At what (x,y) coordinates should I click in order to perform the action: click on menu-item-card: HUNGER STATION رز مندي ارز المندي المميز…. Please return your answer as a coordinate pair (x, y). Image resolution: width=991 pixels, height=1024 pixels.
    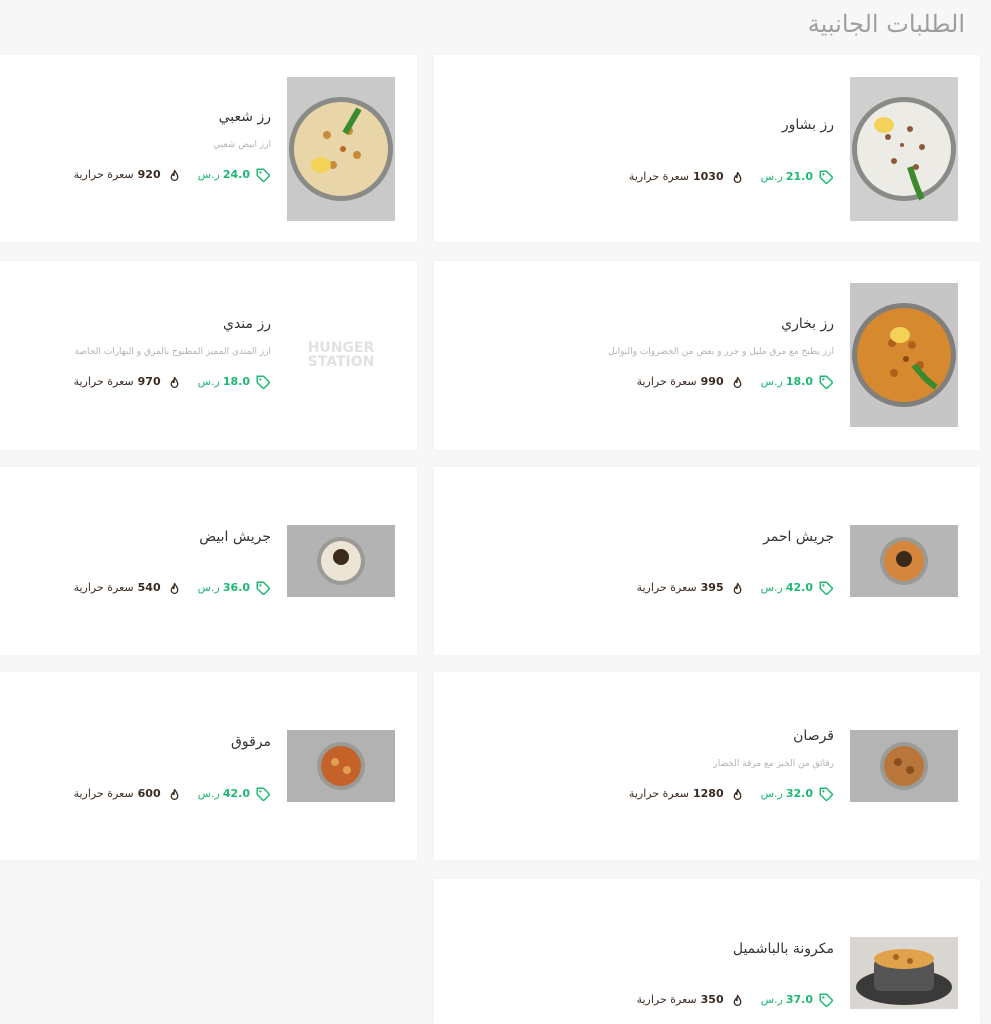
    Looking at the image, I should click on (208, 355).